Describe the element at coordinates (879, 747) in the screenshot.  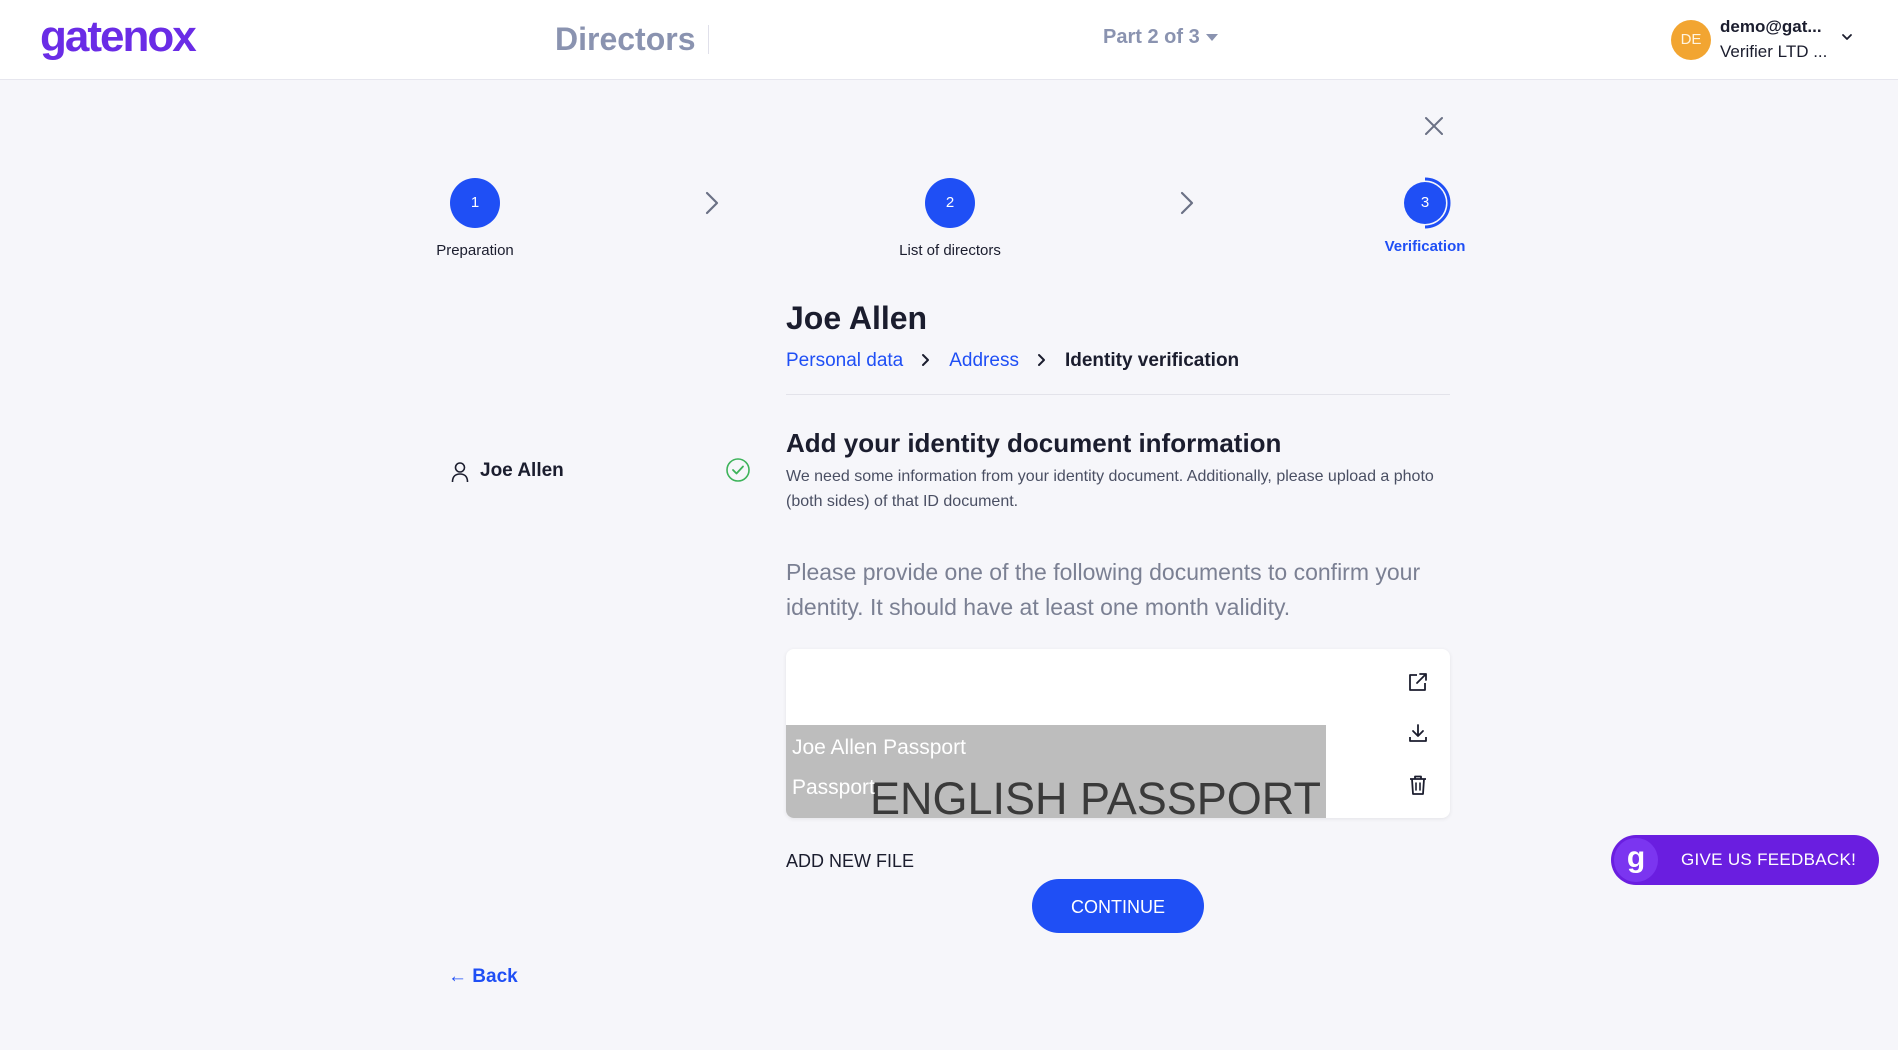
I see `file-name: Joe Allen Passport` at that location.